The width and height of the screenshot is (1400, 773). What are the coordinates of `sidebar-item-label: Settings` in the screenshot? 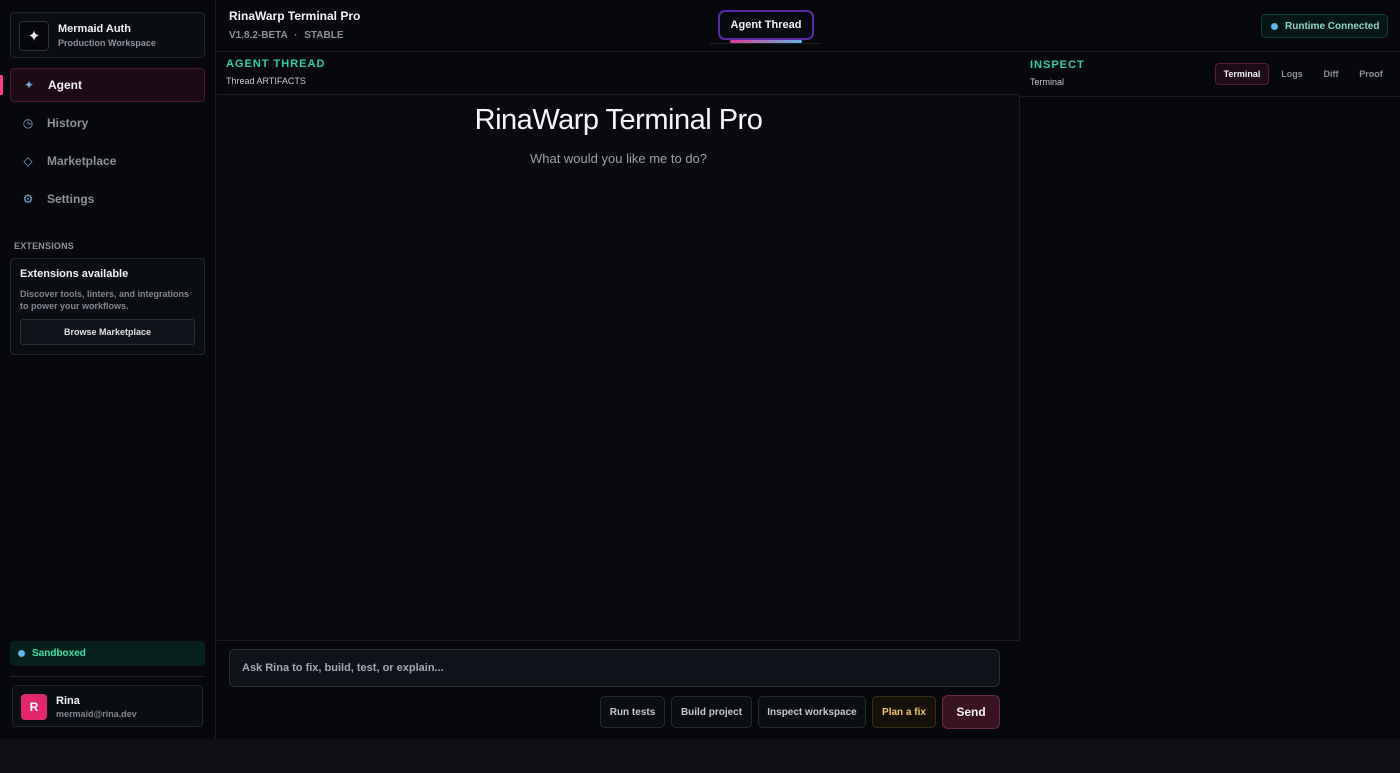 It's located at (71, 199).